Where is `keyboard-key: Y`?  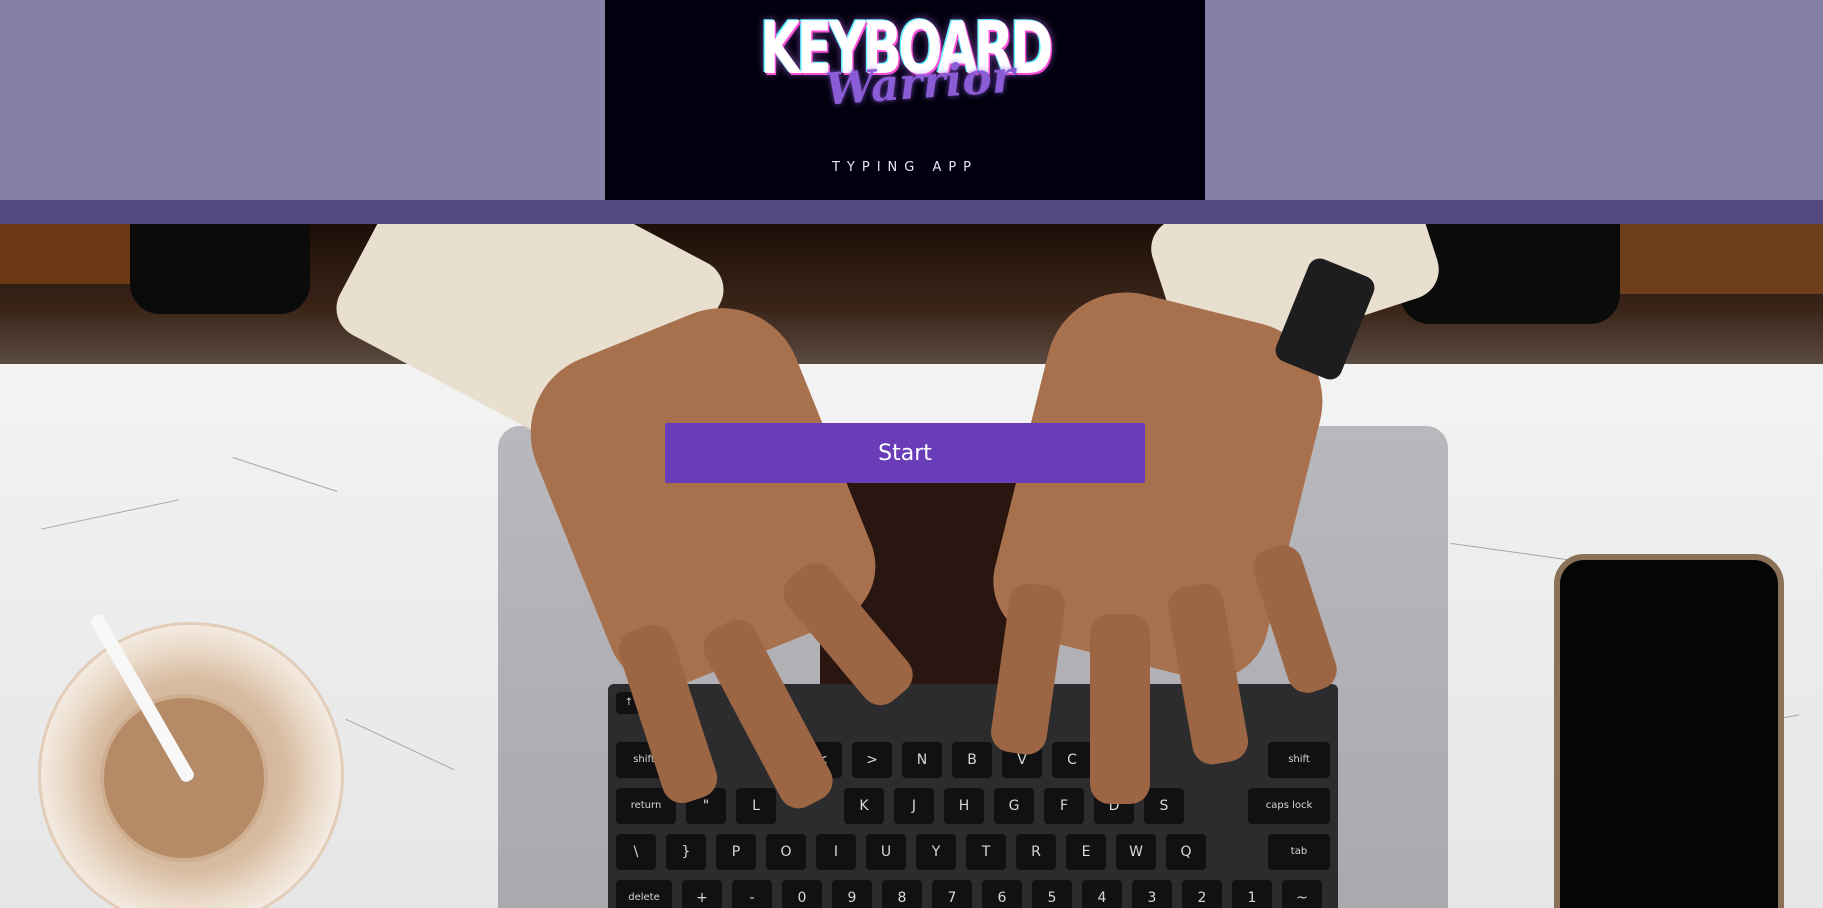 keyboard-key: Y is located at coordinates (936, 852).